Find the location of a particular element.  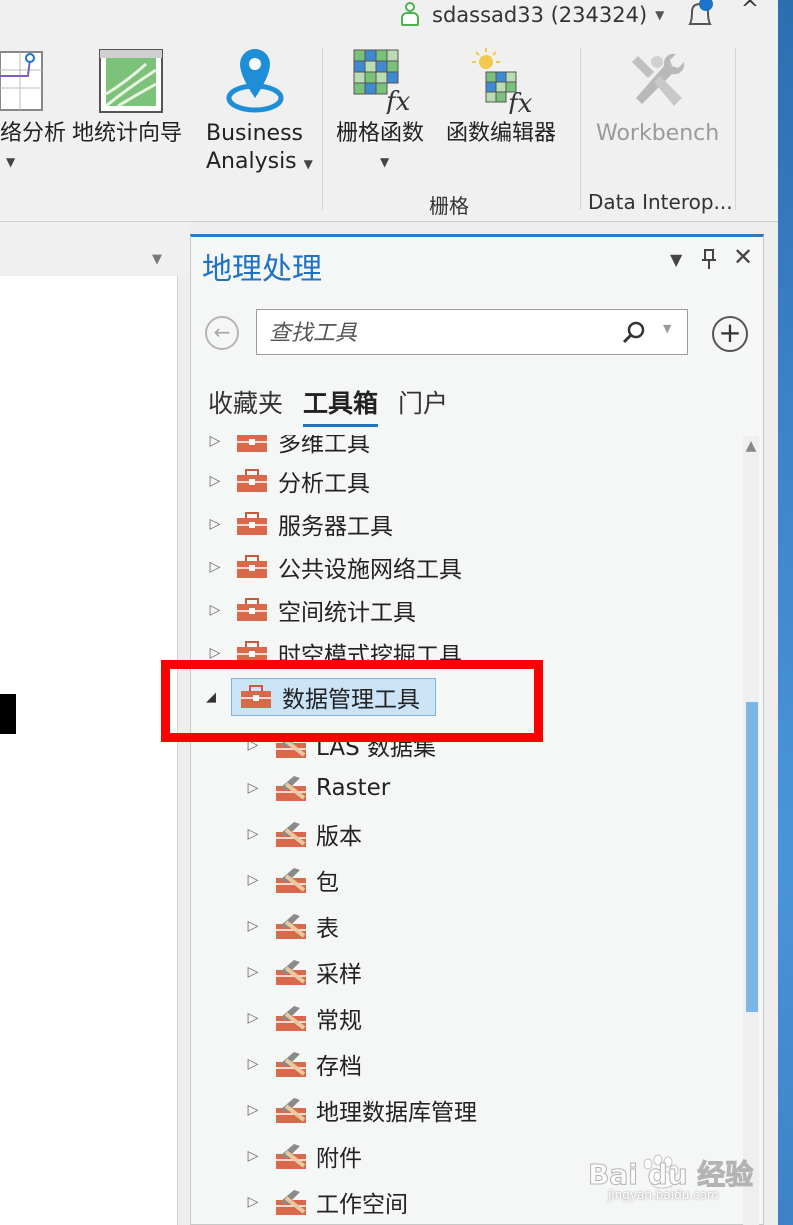

tree-item-spatial-statistics-tools: ▷ 空间统计工具 is located at coordinates (312, 610).